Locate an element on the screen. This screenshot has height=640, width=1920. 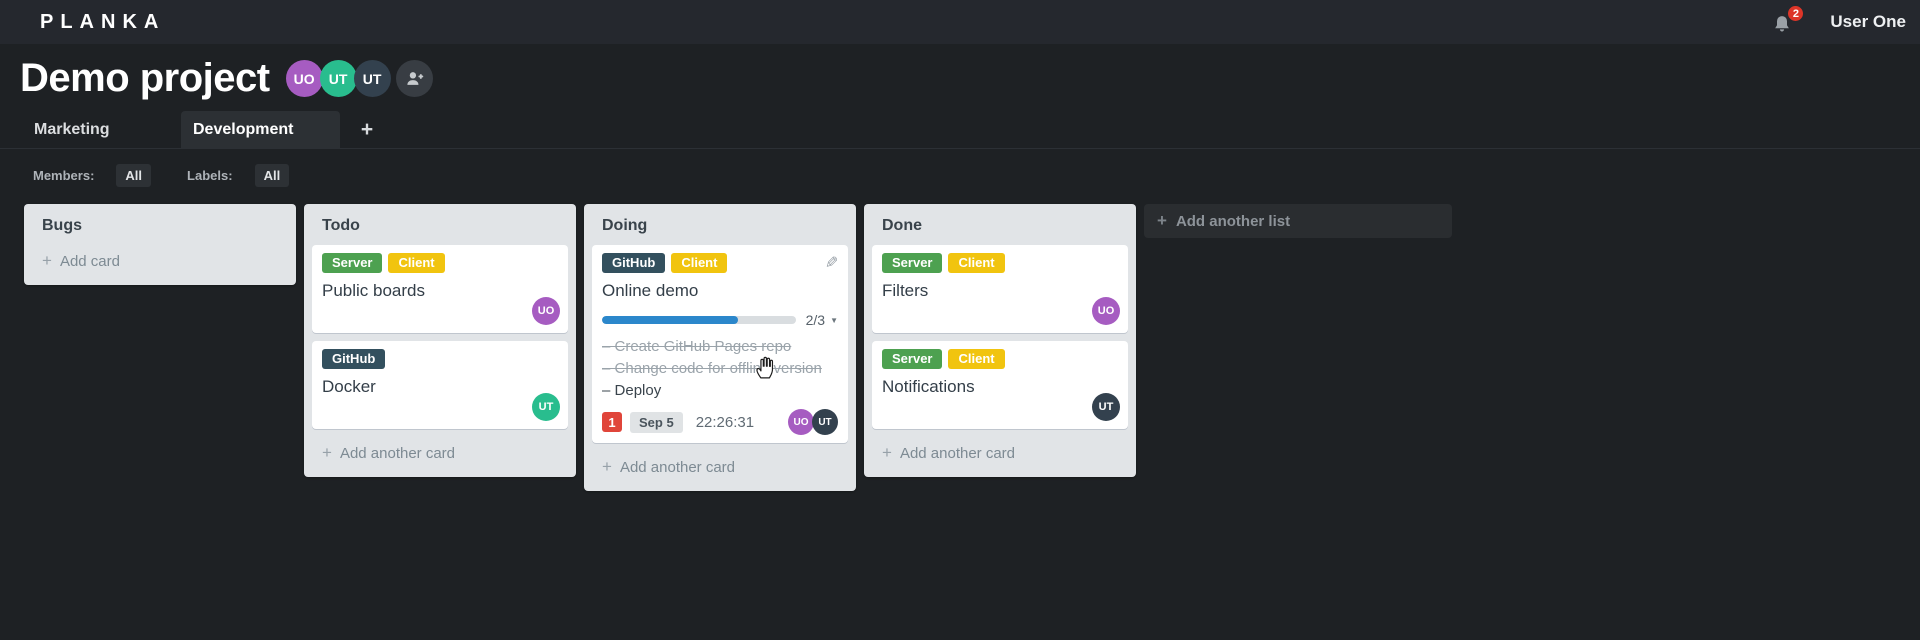
card-title: Filters is located at coordinates (905, 290).